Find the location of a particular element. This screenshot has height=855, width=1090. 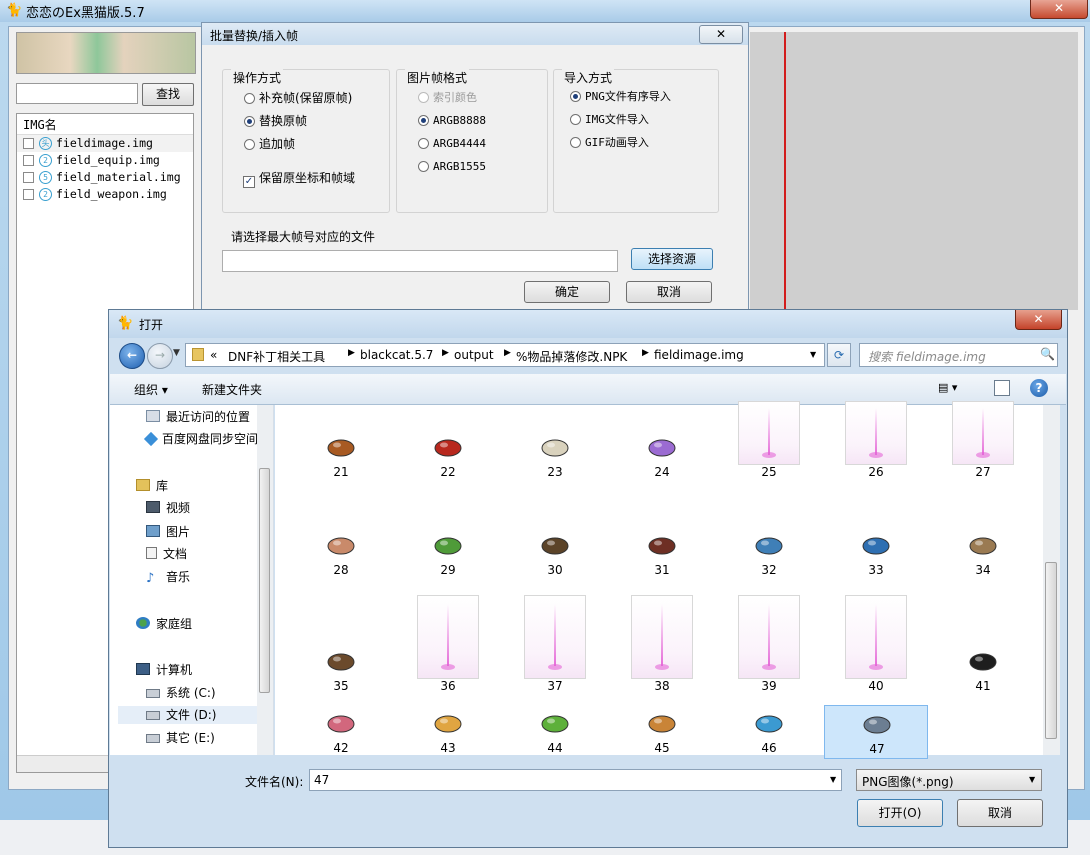

search-input is located at coordinates (77, 93).